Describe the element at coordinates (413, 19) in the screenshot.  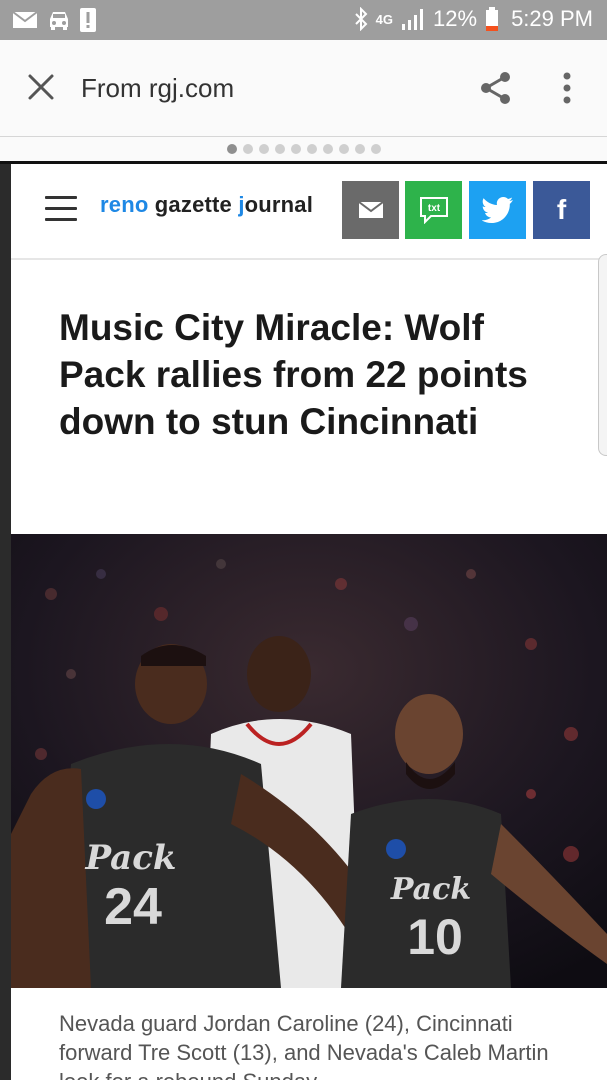
I see `signal-icon` at that location.